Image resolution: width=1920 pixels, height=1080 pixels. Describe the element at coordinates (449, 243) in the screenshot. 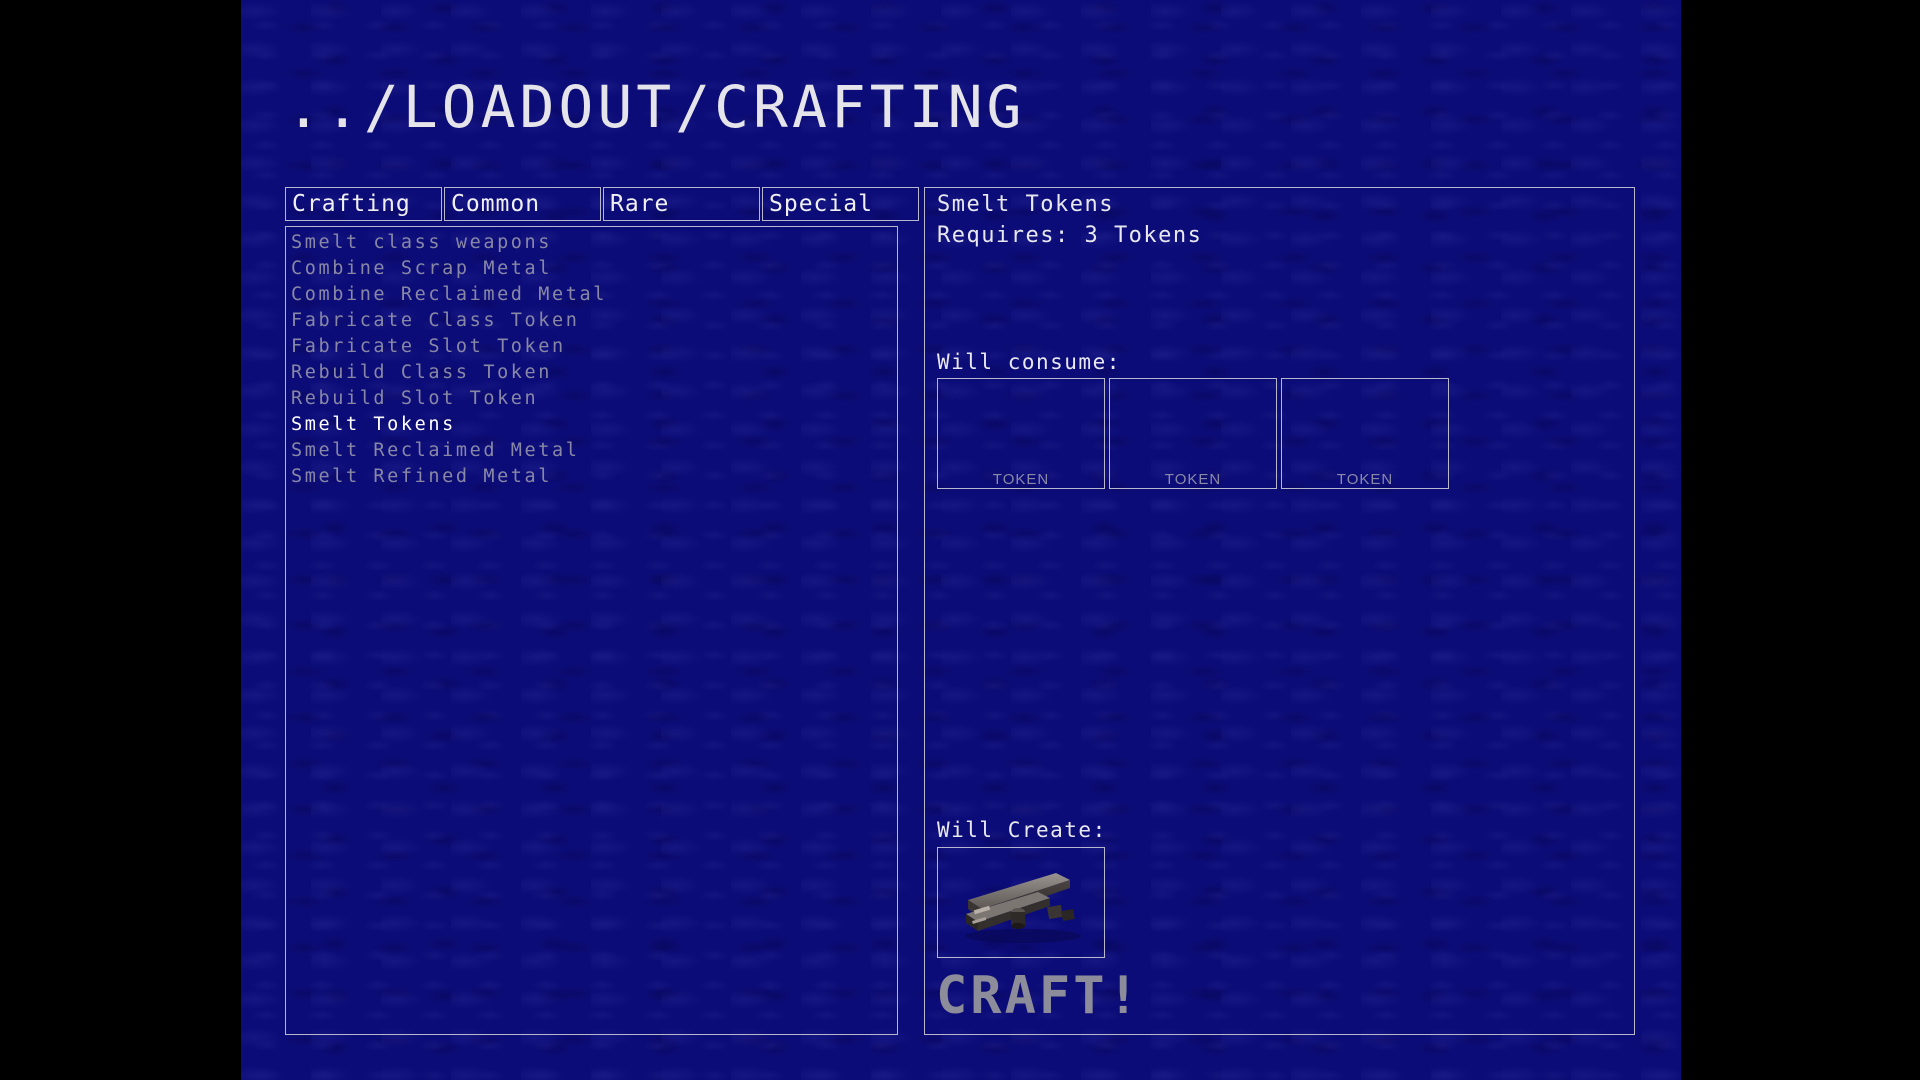

I see `recipe-item-smelt-class-weapons: Smelt class weapons` at that location.